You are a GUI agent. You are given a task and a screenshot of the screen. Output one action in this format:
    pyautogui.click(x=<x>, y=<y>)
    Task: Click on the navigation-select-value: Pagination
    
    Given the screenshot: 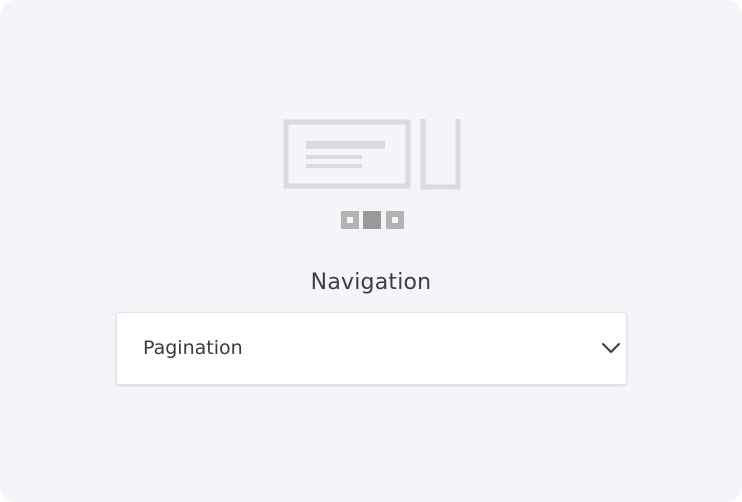 What is the action you would take?
    pyautogui.click(x=193, y=348)
    